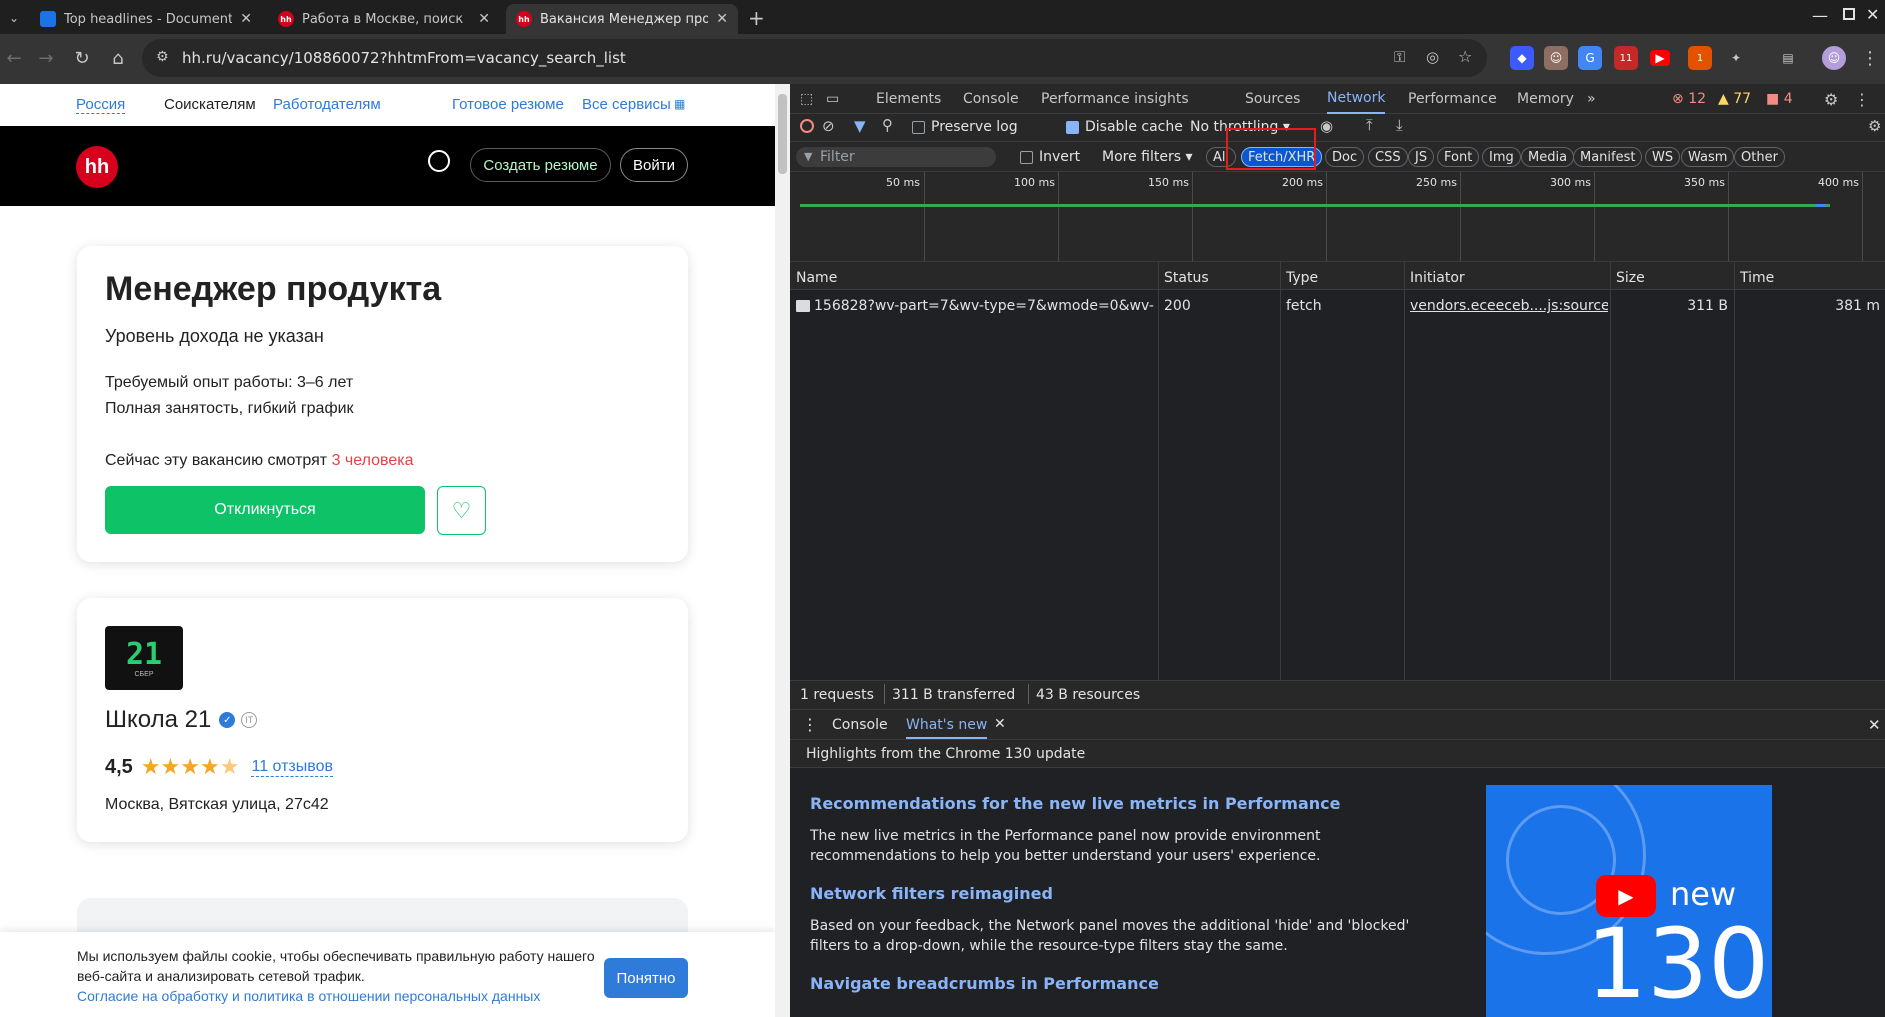 Image resolution: width=1885 pixels, height=1017 pixels. Describe the element at coordinates (1591, 99) in the screenshot. I see `more-tabs-icon: »` at that location.